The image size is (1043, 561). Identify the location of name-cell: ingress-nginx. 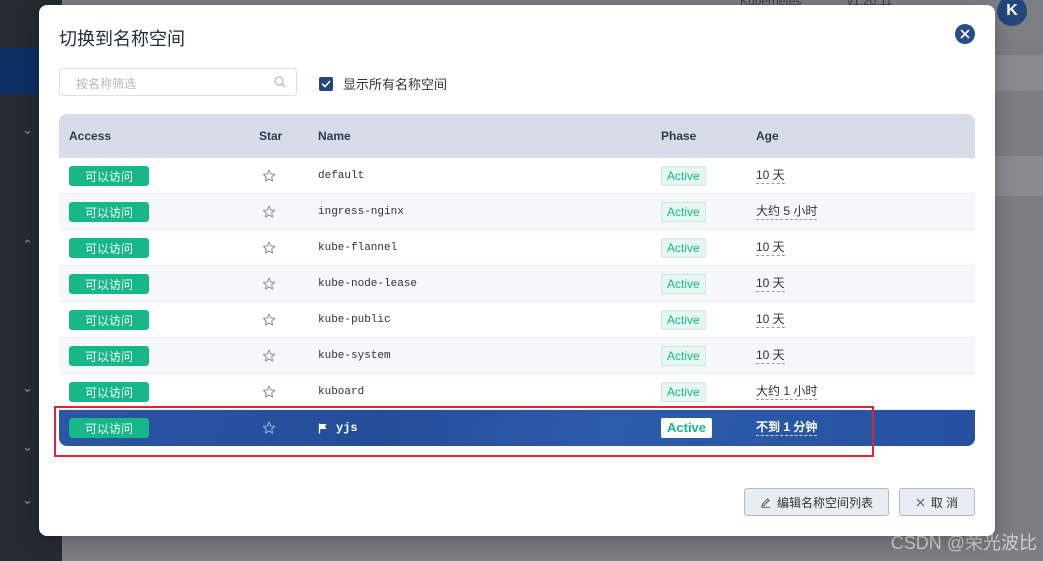
(361, 212).